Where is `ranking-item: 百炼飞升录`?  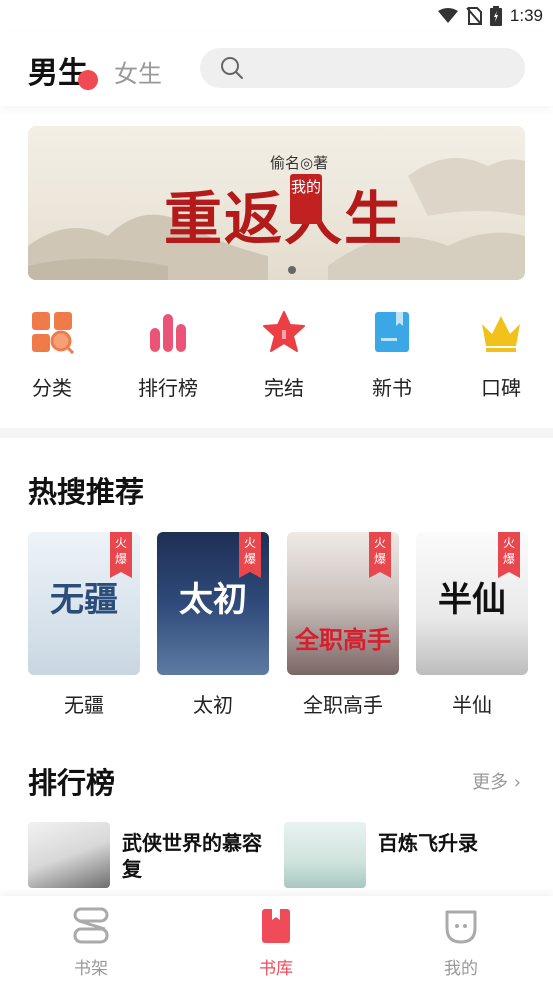 ranking-item: 百炼飞升录 is located at coordinates (404, 855).